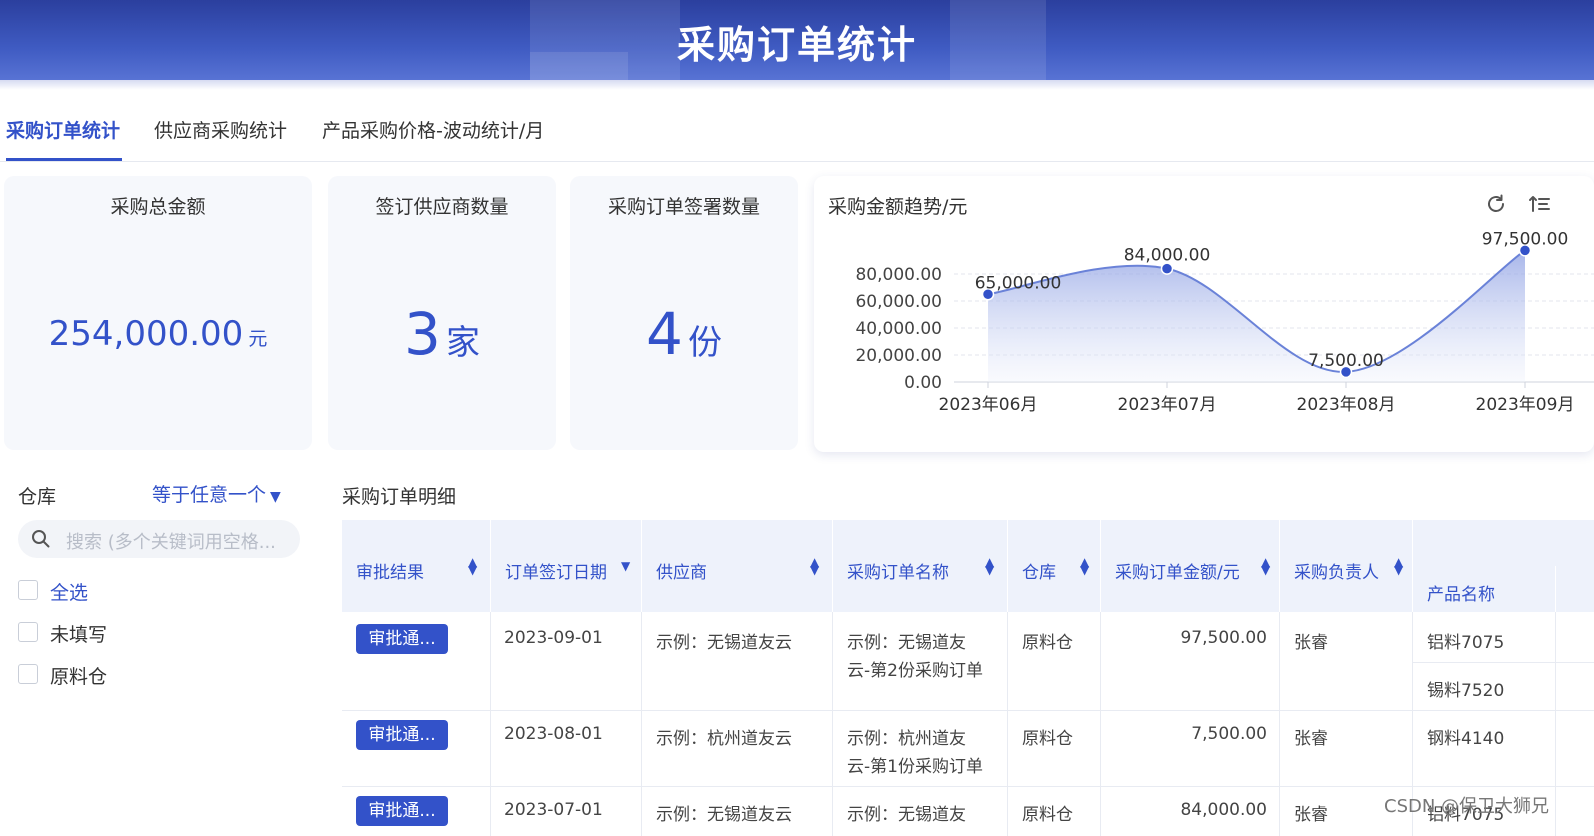  Describe the element at coordinates (553, 734) in the screenshot. I see `cell-date: 2023-08-01` at that location.